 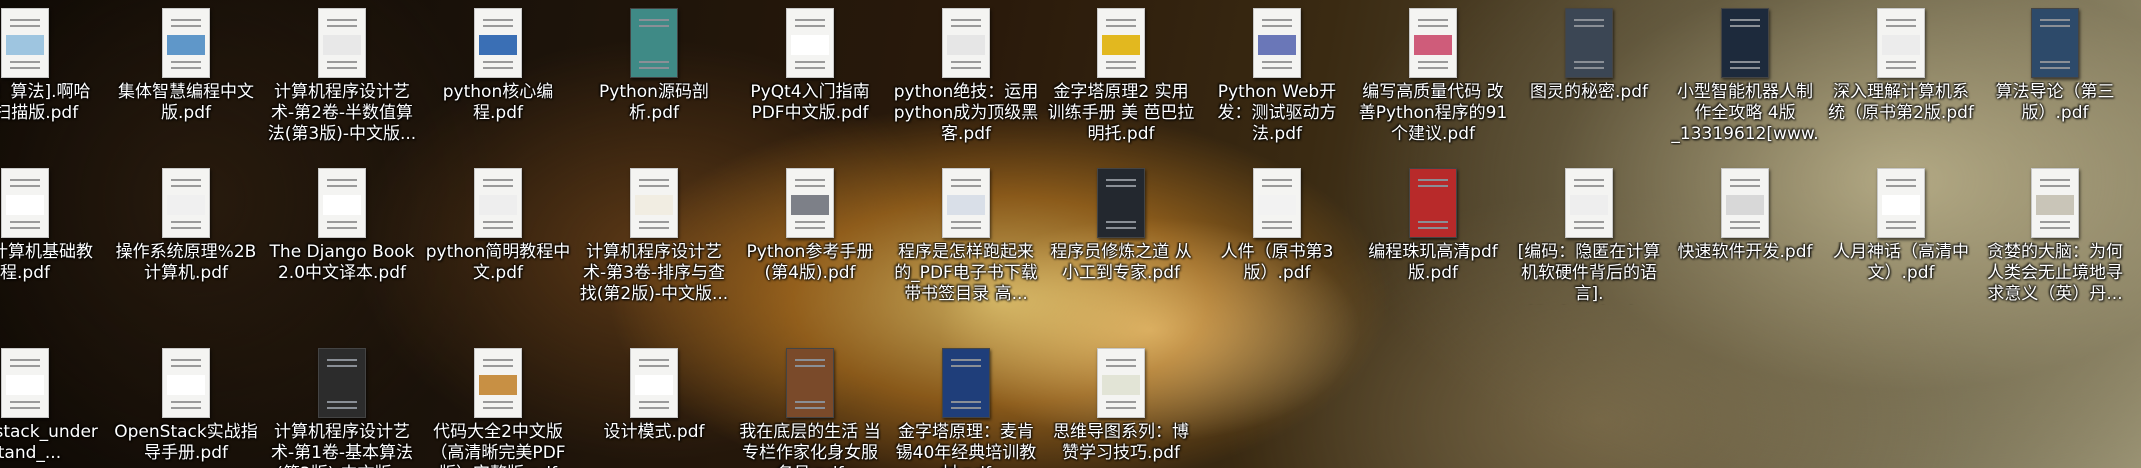 I want to click on file-name-label: PyQt4入门指南PDF中文版.pdf, so click(x=810, y=102).